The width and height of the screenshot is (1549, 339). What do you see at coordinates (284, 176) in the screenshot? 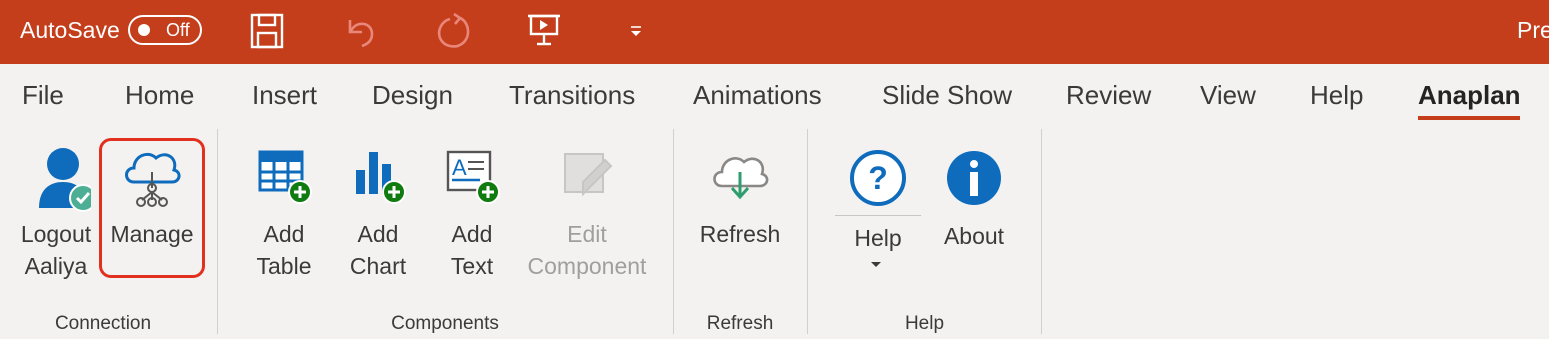
I see `table-add-icon` at bounding box center [284, 176].